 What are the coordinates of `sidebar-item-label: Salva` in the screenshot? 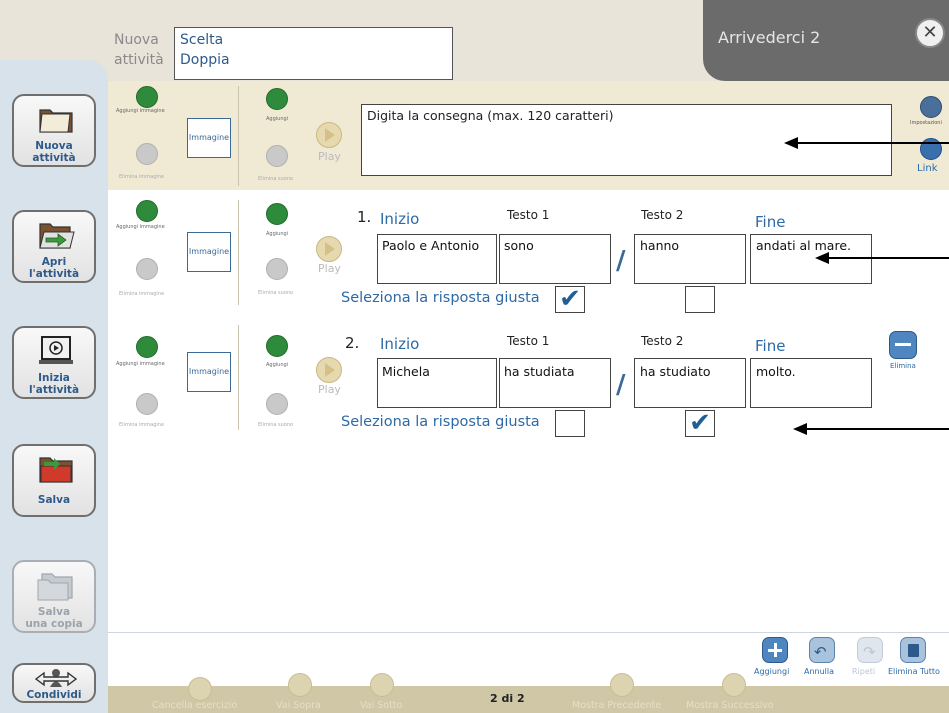 It's located at (54, 500).